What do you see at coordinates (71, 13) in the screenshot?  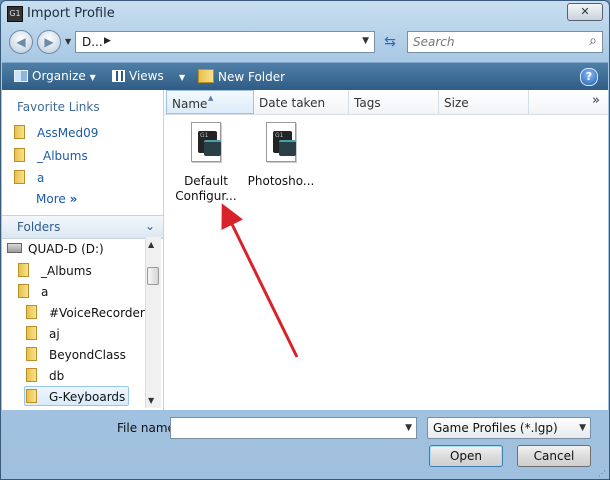 I see `window-title: Import Profile` at bounding box center [71, 13].